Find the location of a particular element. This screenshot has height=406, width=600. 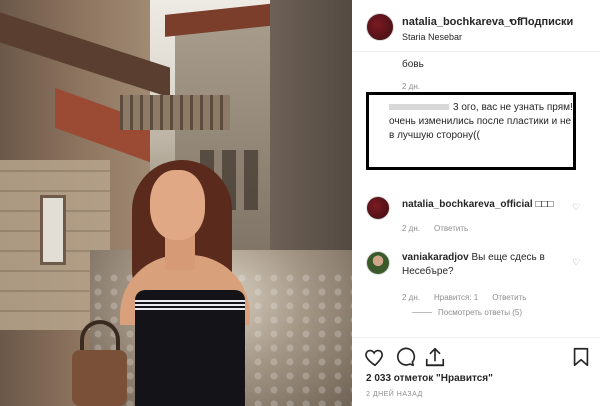

photo-balcony is located at coordinates (175, 112).